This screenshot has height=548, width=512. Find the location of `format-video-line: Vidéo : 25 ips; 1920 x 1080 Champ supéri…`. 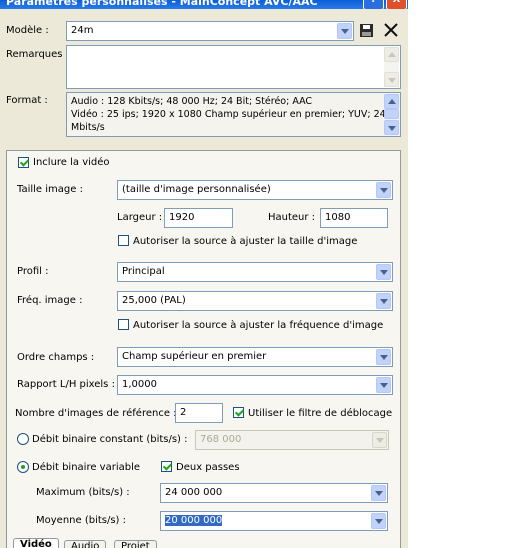

format-video-line: Vidéo : 25 ips; 1920 x 1080 Champ supéri… is located at coordinates (228, 114).